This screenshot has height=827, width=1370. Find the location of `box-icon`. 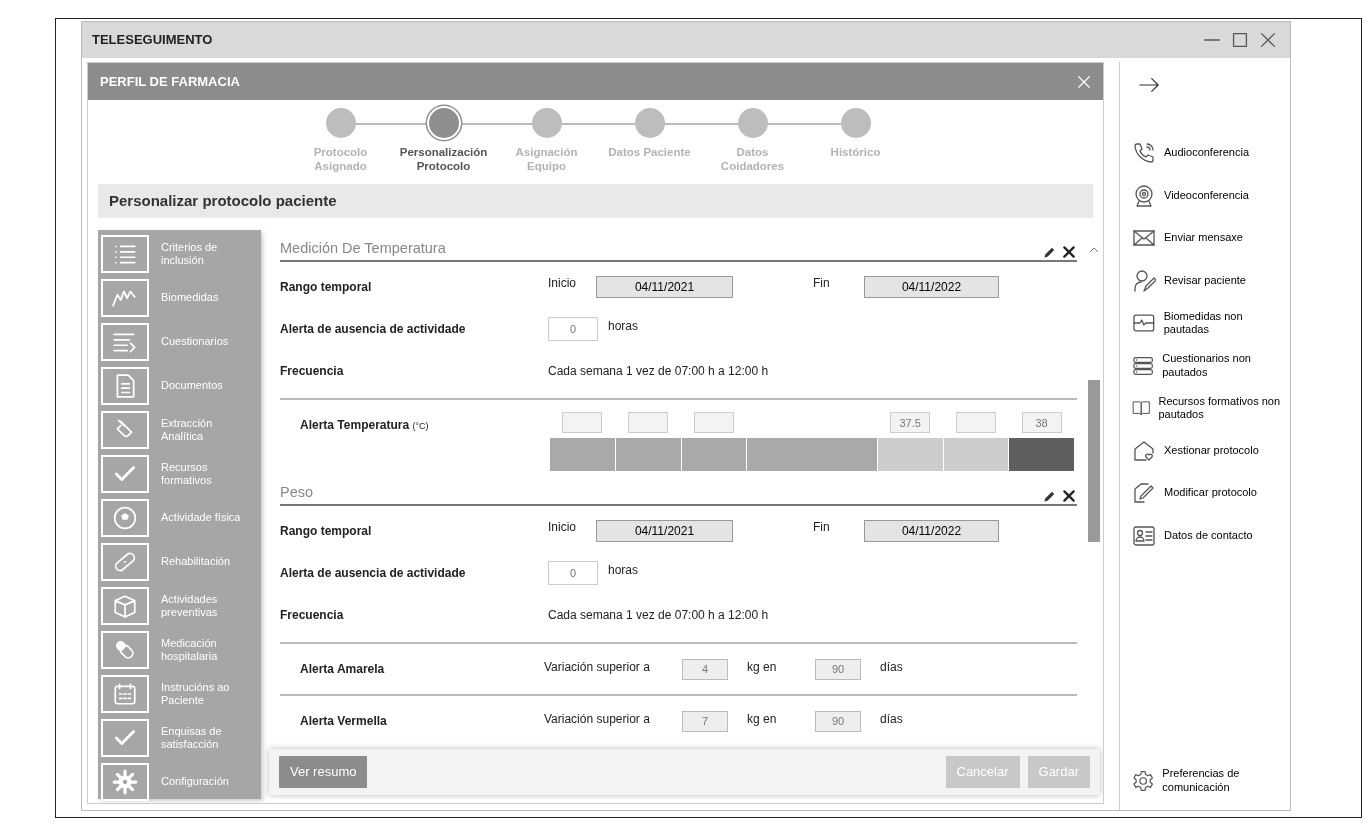

box-icon is located at coordinates (125, 606).